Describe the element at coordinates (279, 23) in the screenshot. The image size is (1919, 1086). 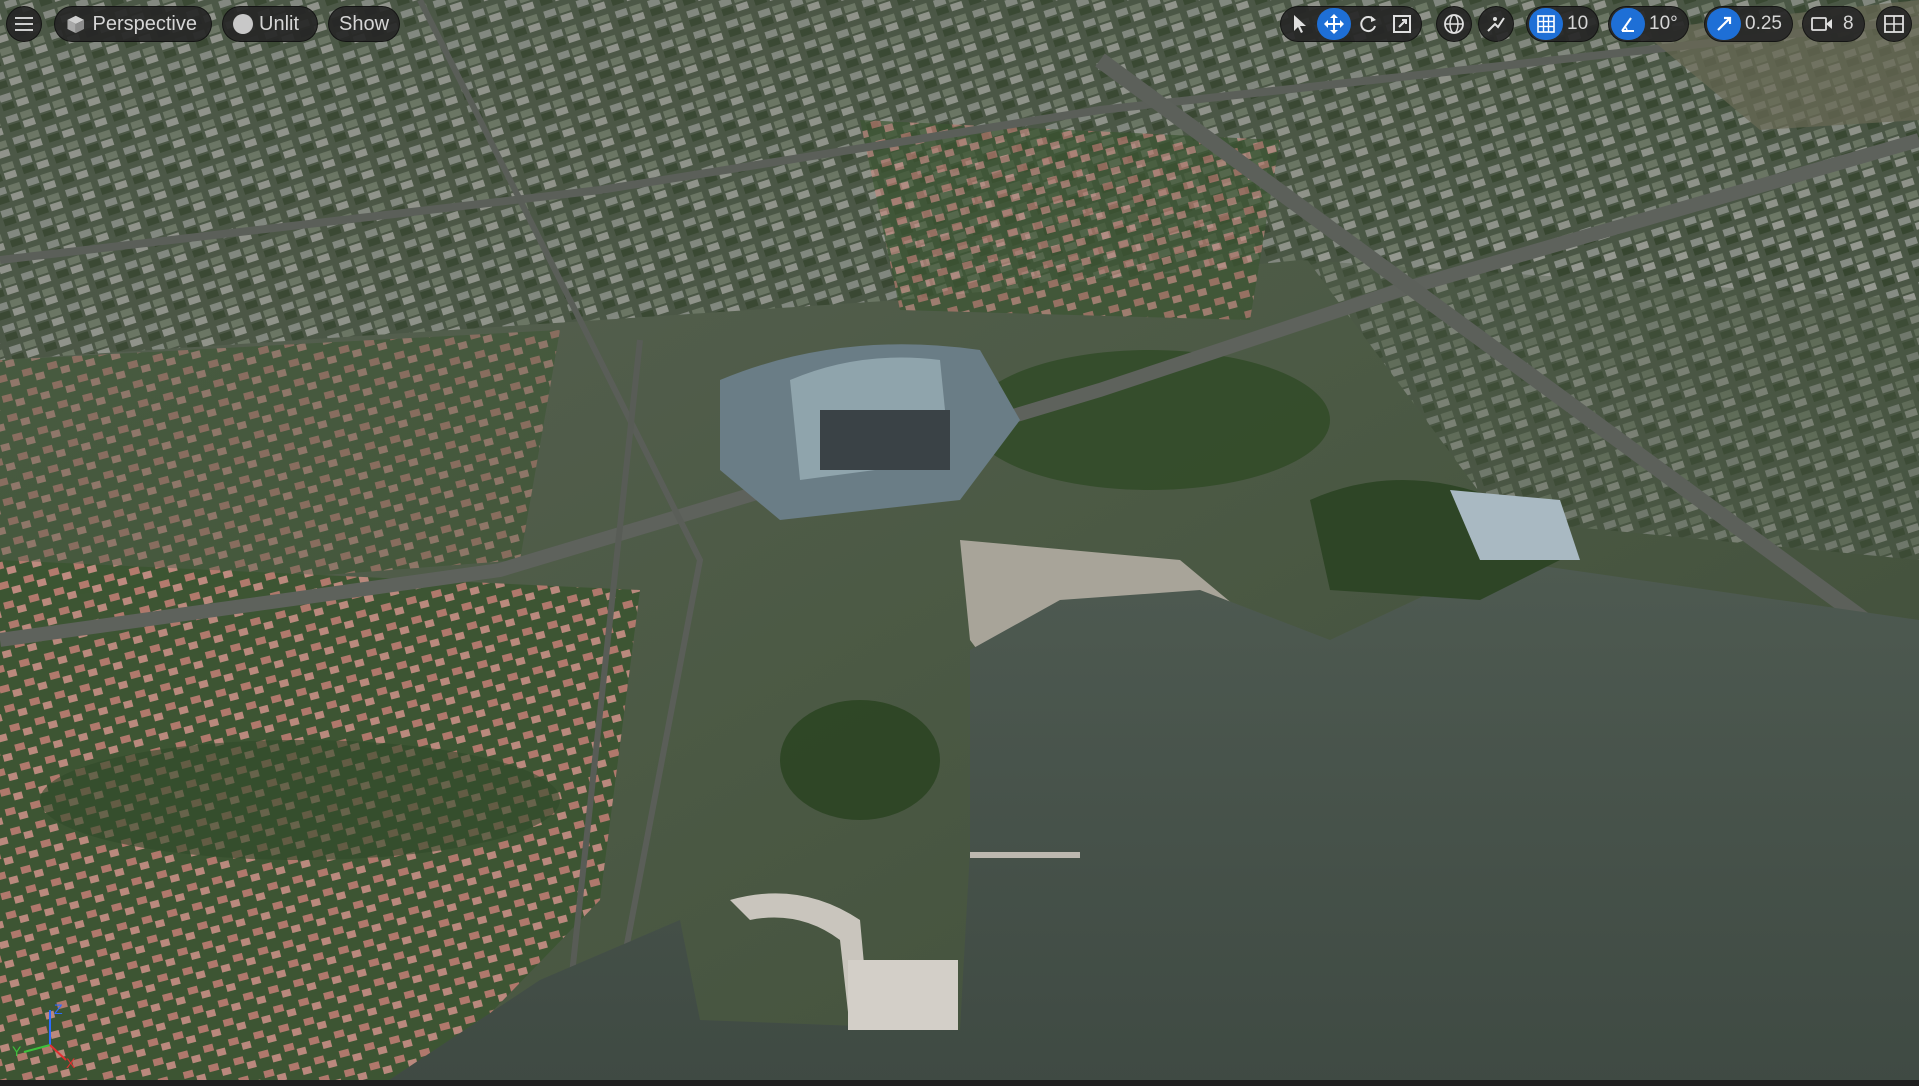
I see `lighting-mode-label: Unlit` at that location.